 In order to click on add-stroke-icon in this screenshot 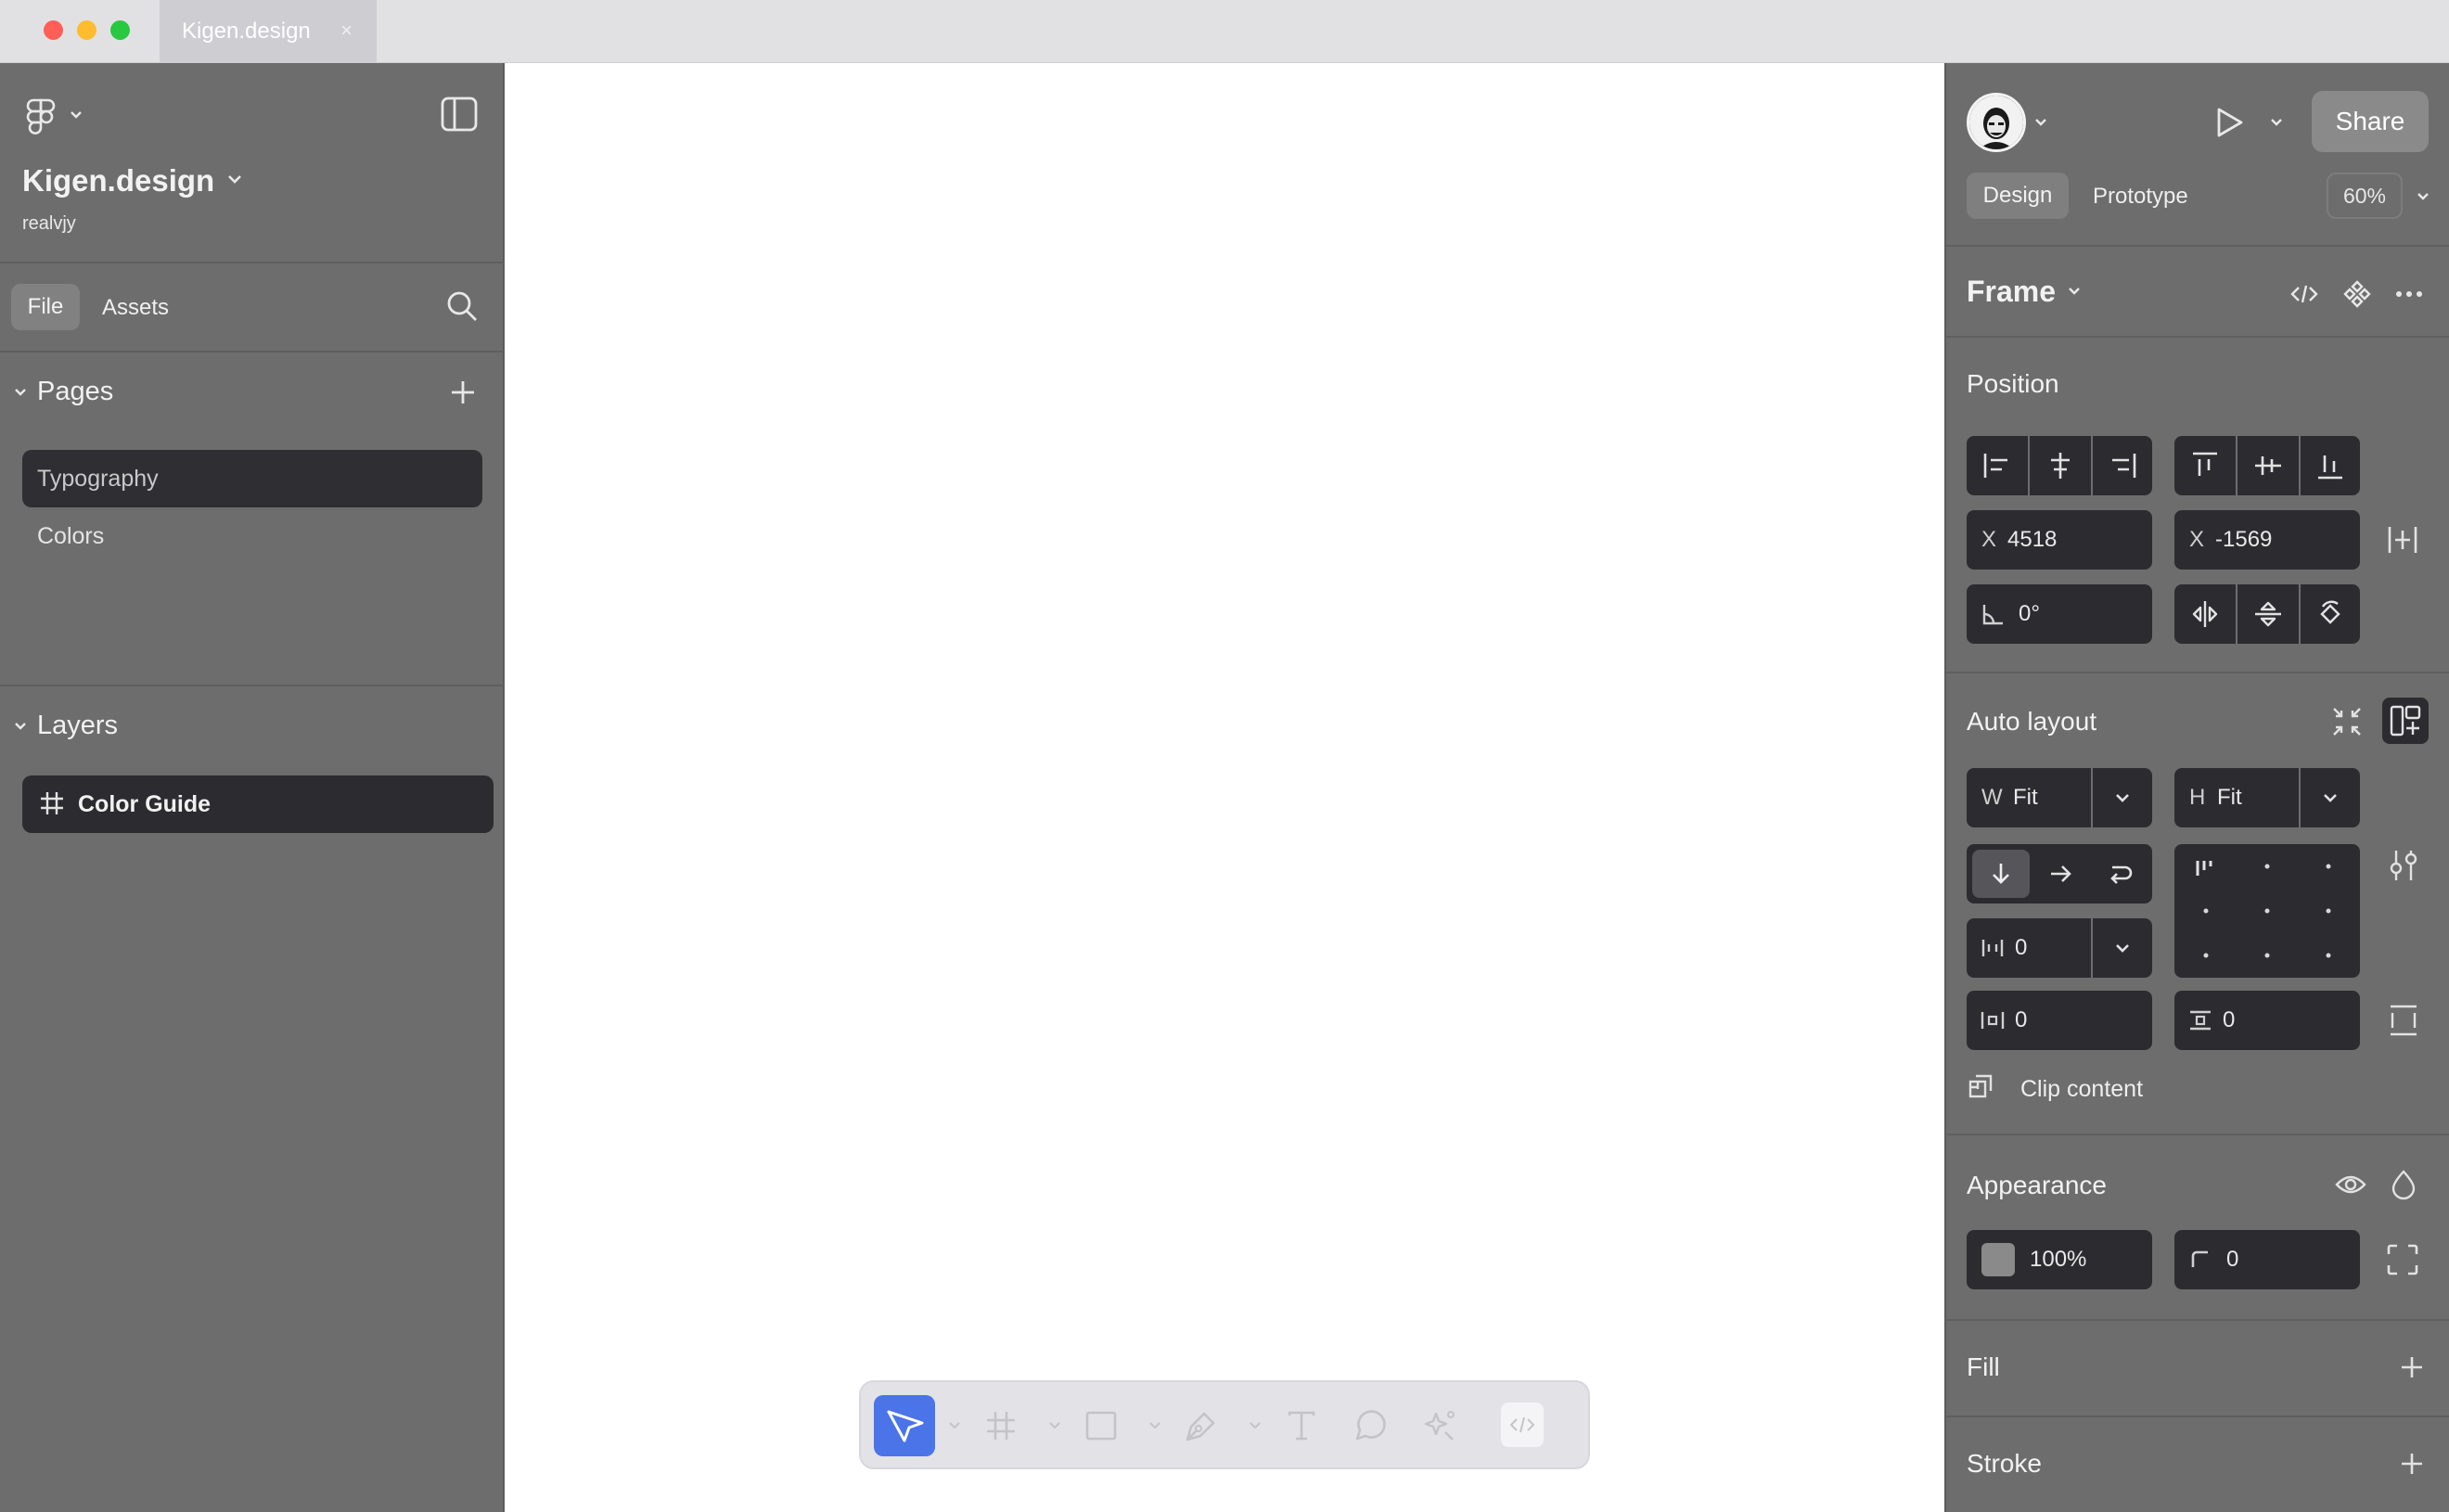, I will do `click(2412, 1464)`.